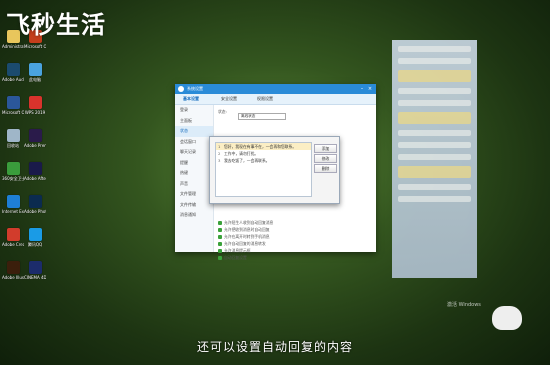  What do you see at coordinates (181, 89) in the screenshot?
I see `app-logo-icon` at bounding box center [181, 89].